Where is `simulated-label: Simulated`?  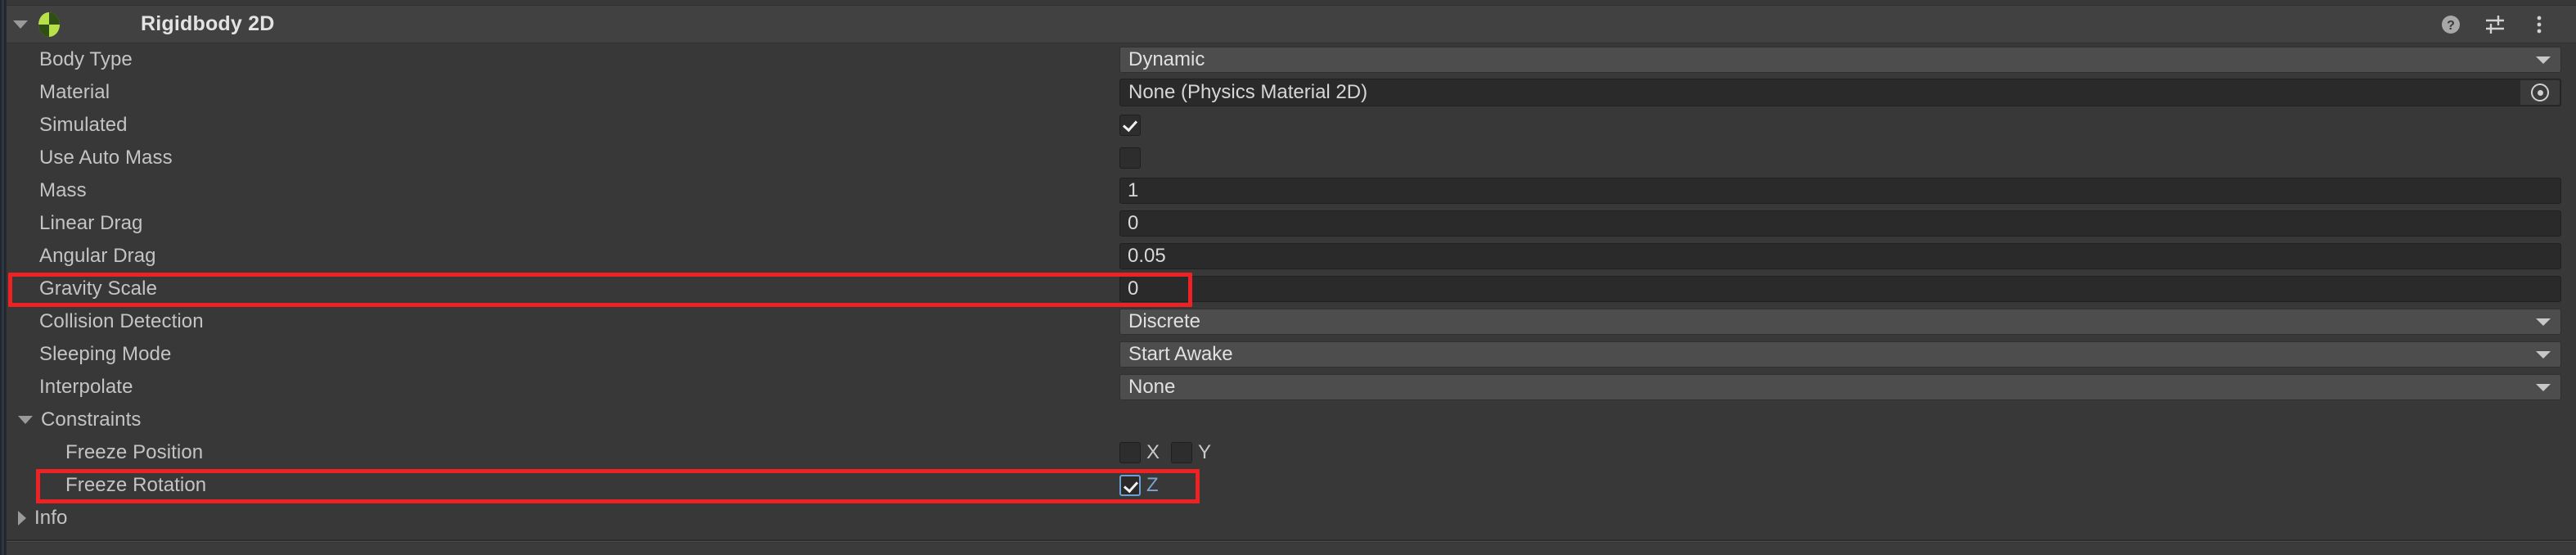
simulated-label: Simulated is located at coordinates (83, 125).